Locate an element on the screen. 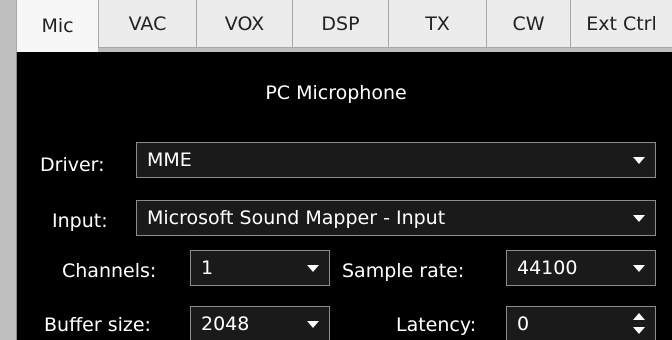 The width and height of the screenshot is (672, 340). tab-label: CW is located at coordinates (528, 23).